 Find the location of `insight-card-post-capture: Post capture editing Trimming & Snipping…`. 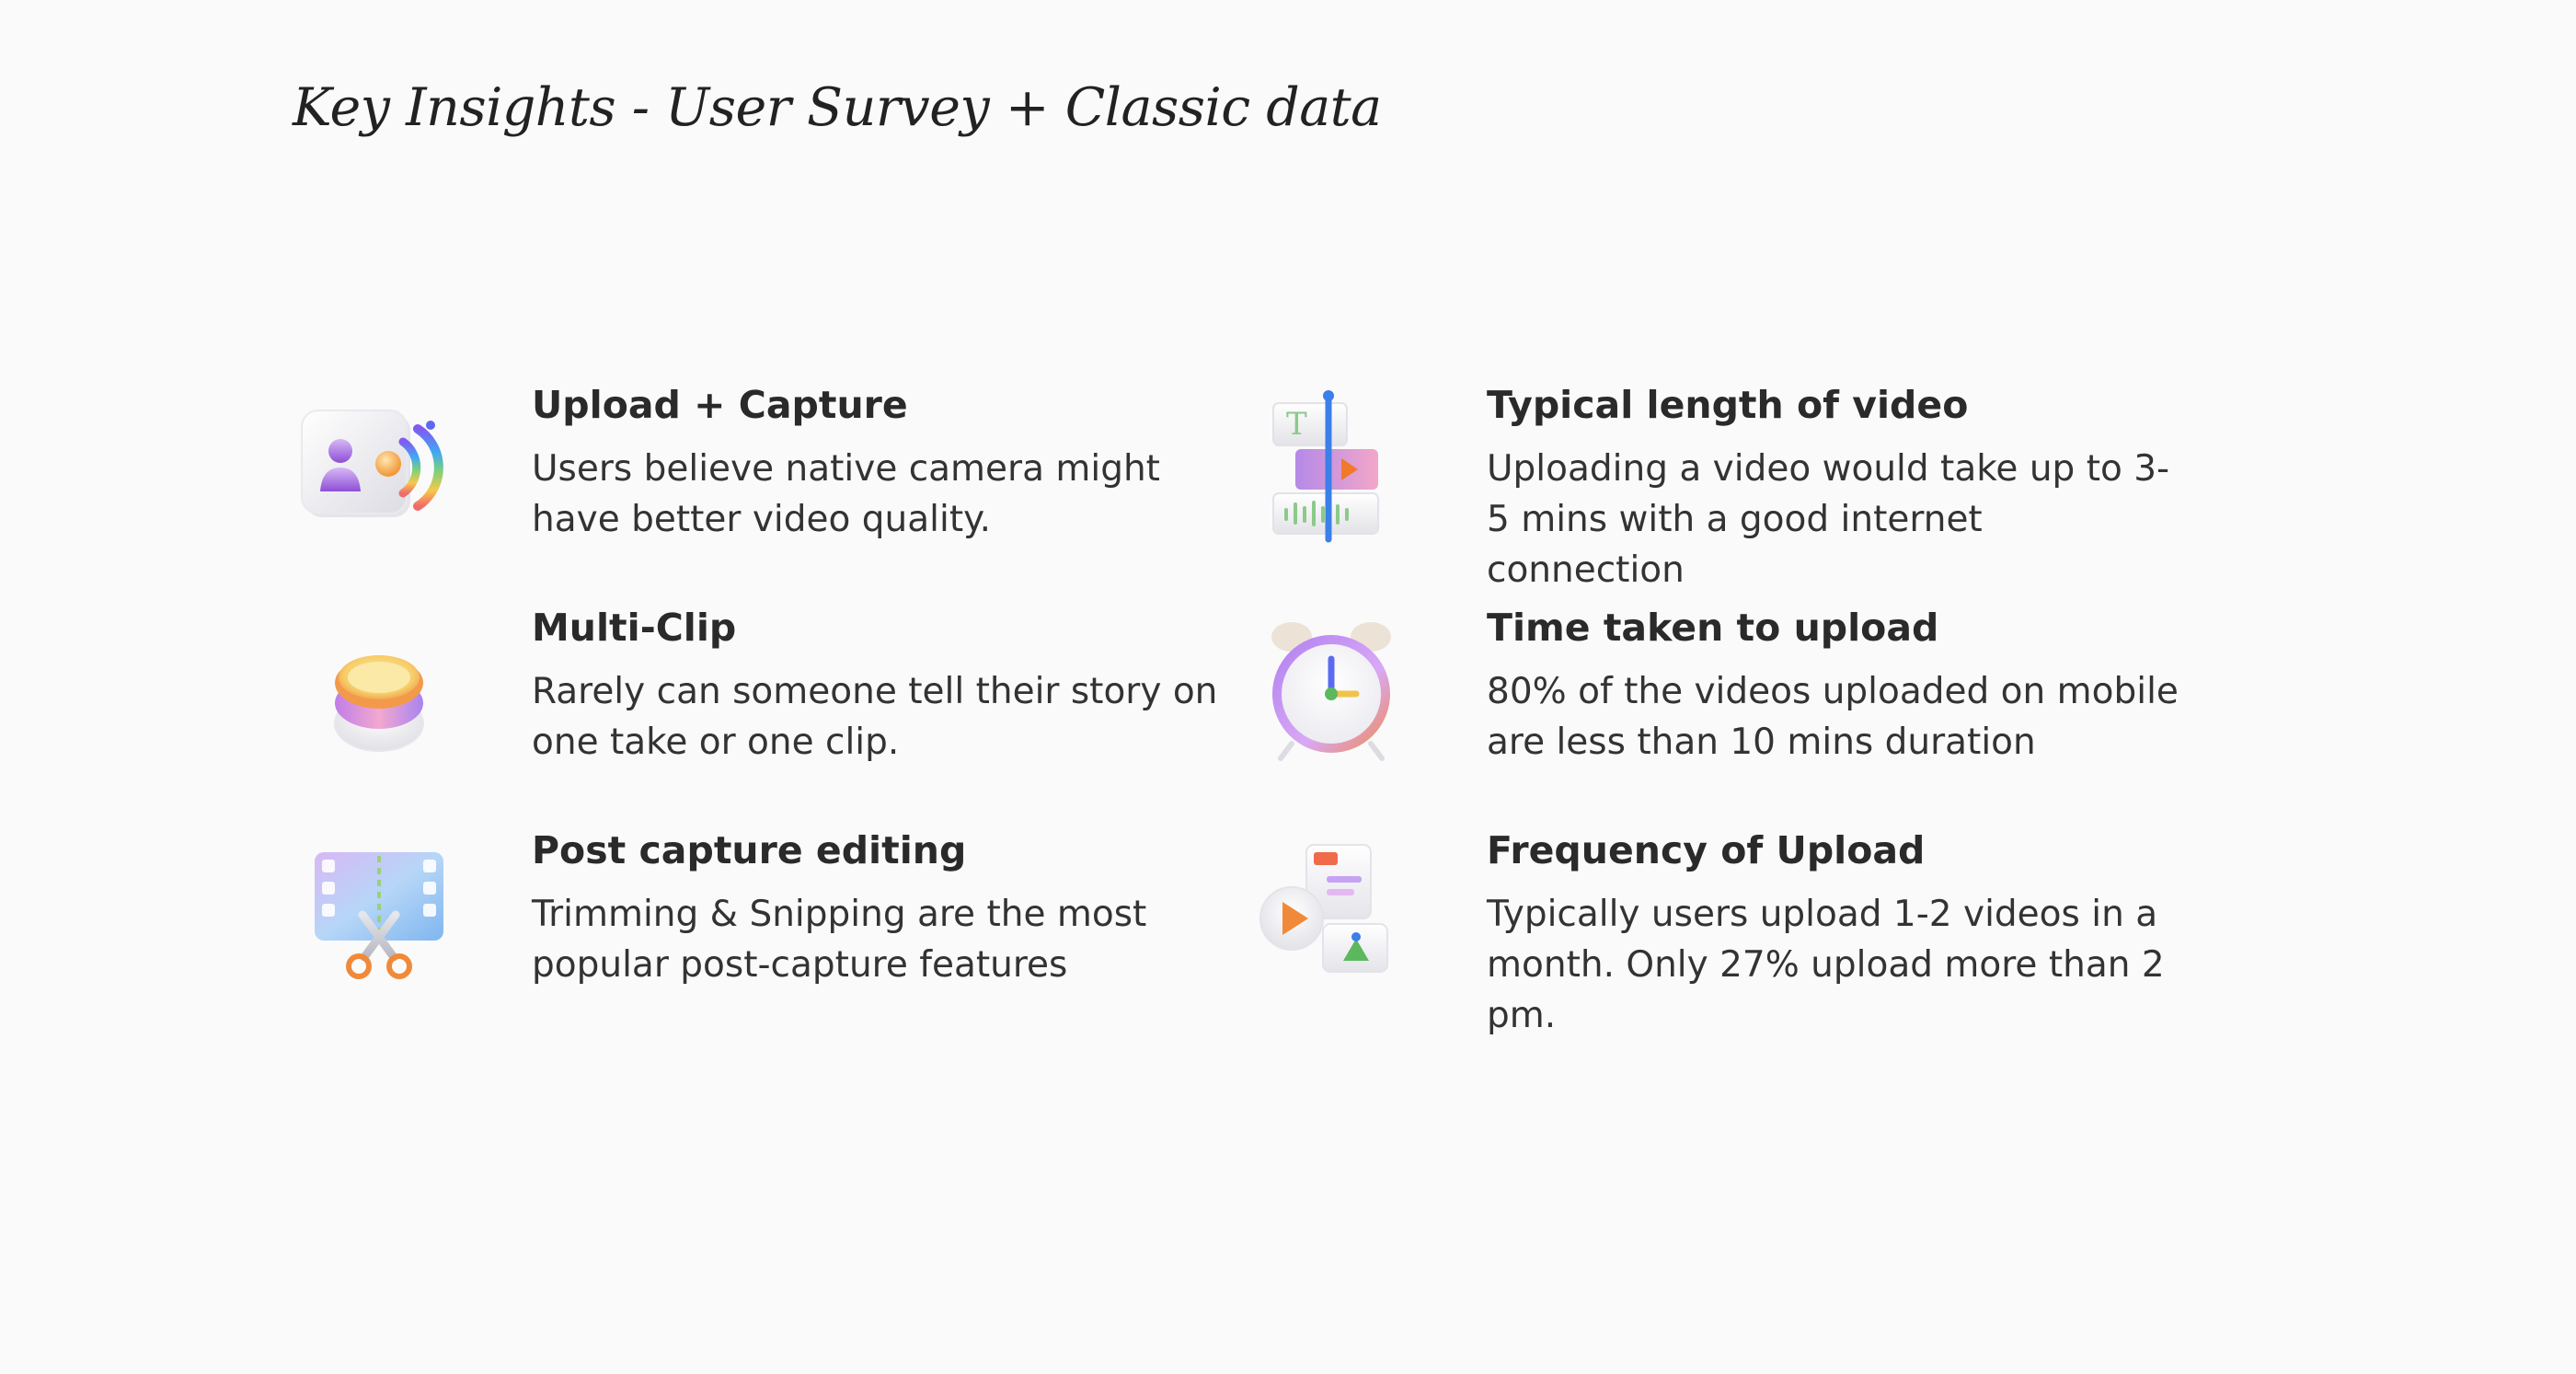

insight-card-post-capture: Post capture editing Trimming & Snipping… is located at coordinates (754, 920).